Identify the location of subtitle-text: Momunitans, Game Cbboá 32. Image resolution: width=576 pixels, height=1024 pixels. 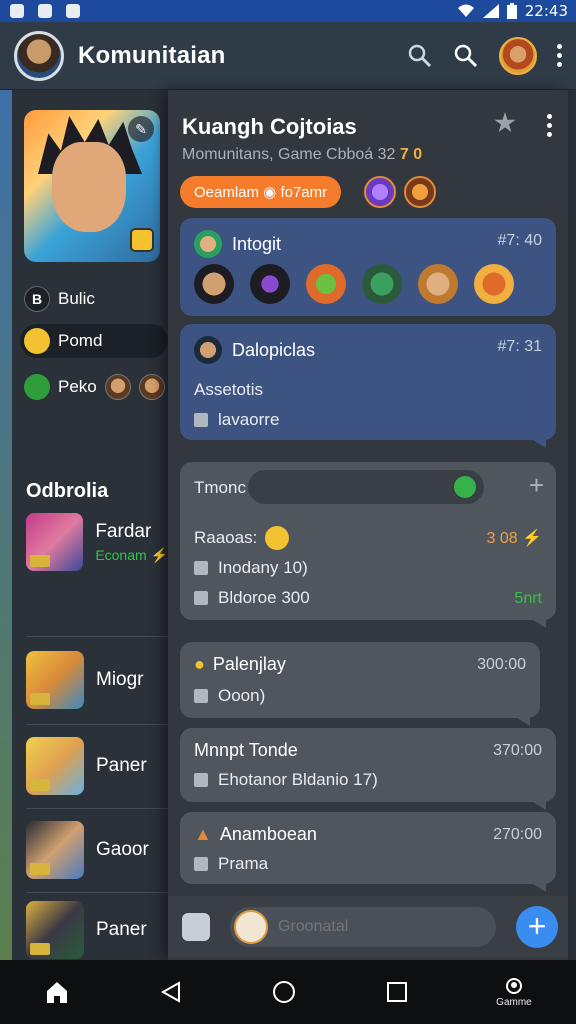
(289, 154).